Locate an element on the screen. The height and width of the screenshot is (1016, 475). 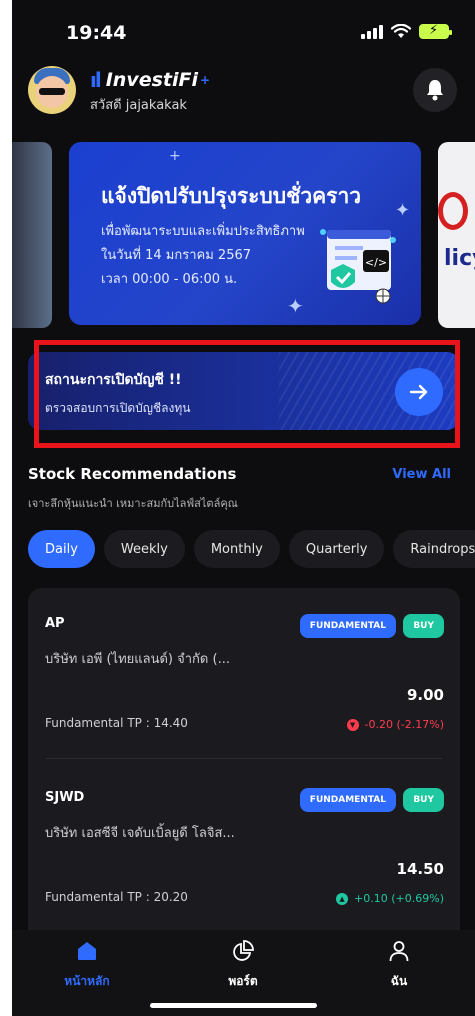
nav-home-label: หน้าหลัก is located at coordinates (87, 981).